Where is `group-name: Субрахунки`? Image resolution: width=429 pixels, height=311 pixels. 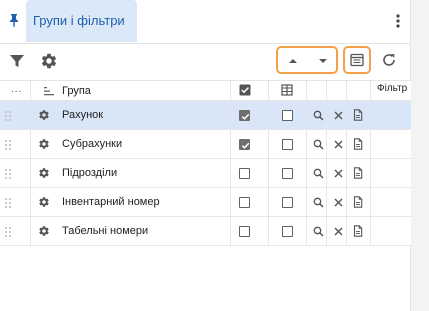
group-name: Субрахунки is located at coordinates (92, 144).